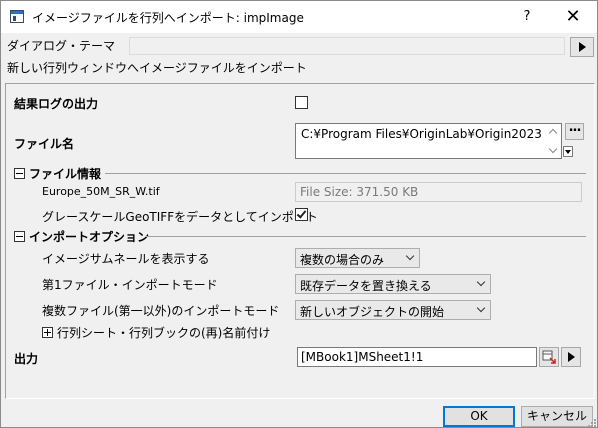 This screenshot has width=598, height=428. I want to click on ok-button: OK, so click(479, 416).